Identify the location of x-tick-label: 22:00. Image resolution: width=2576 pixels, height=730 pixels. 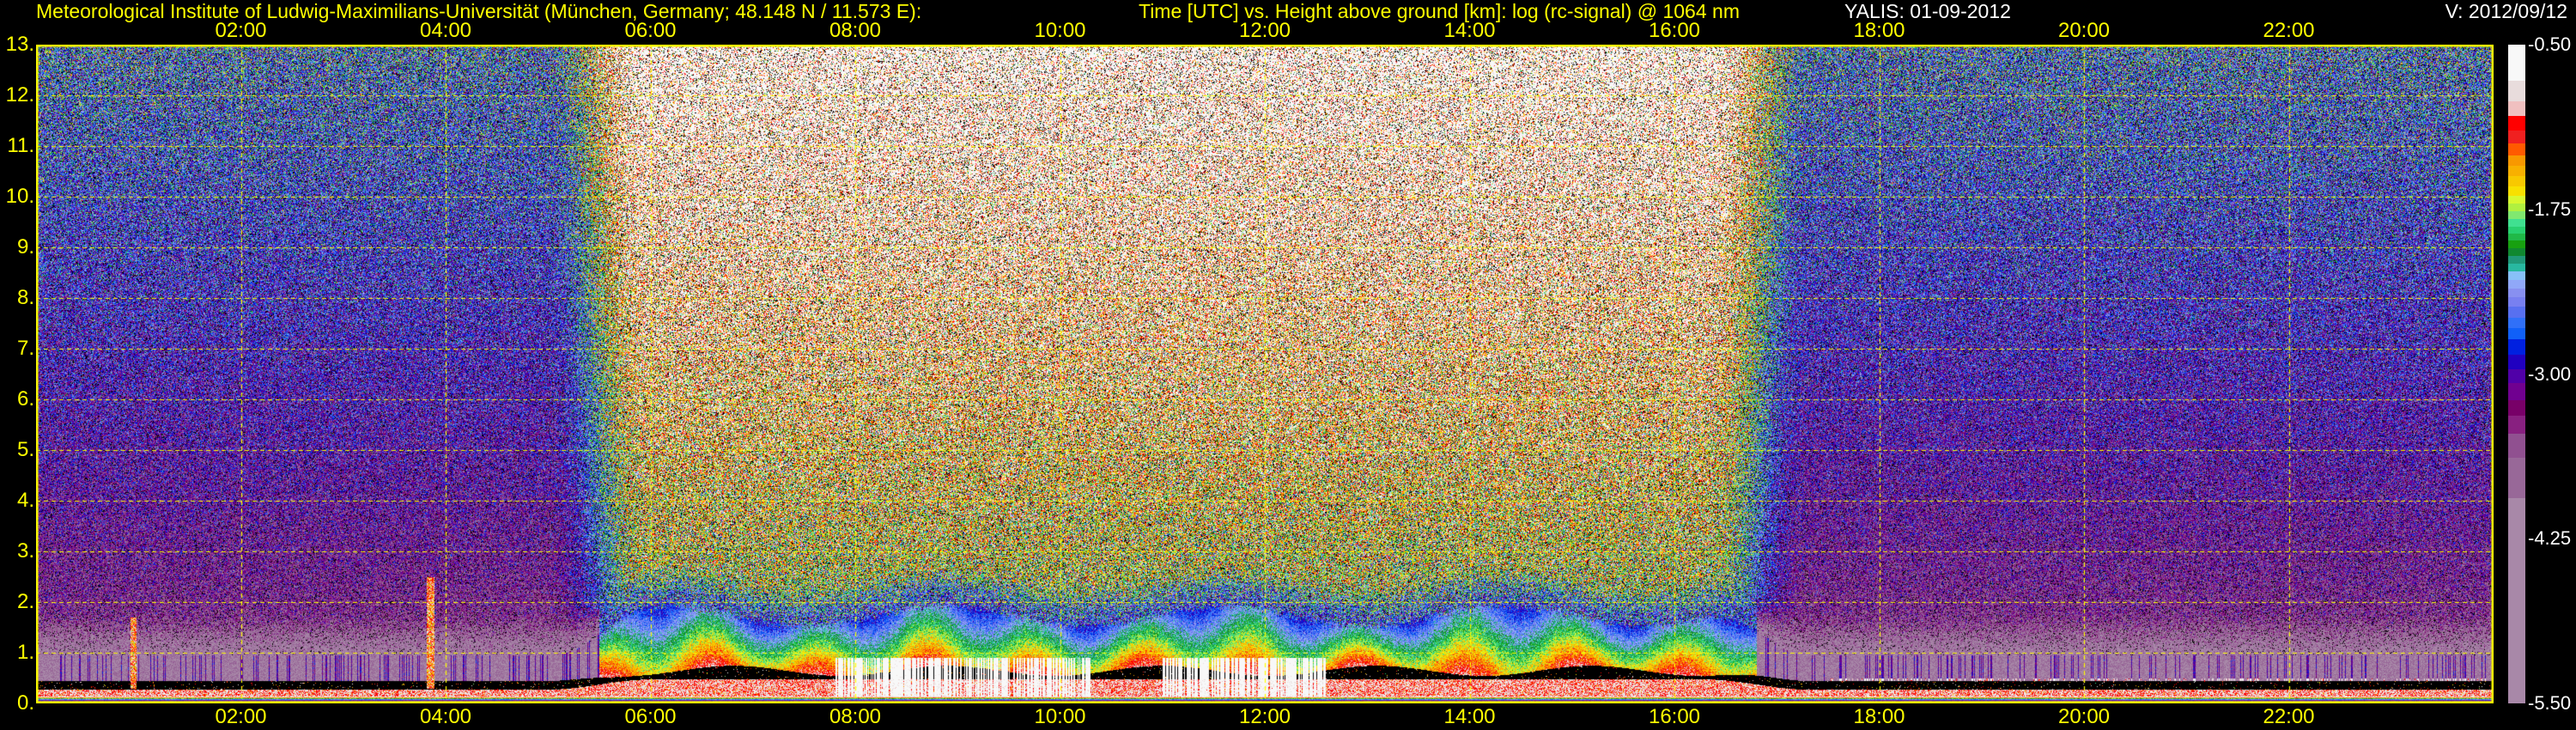
(2289, 716).